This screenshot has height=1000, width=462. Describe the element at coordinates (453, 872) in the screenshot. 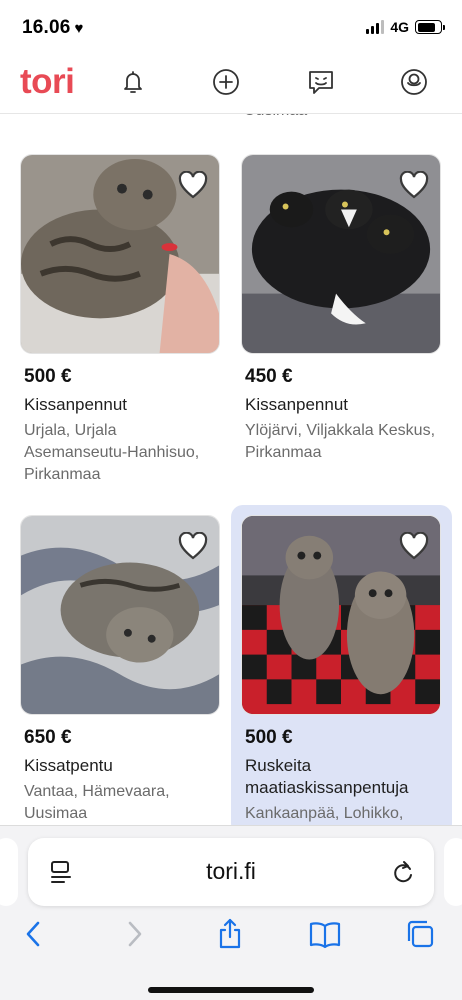

I see `next-tab-preview` at that location.